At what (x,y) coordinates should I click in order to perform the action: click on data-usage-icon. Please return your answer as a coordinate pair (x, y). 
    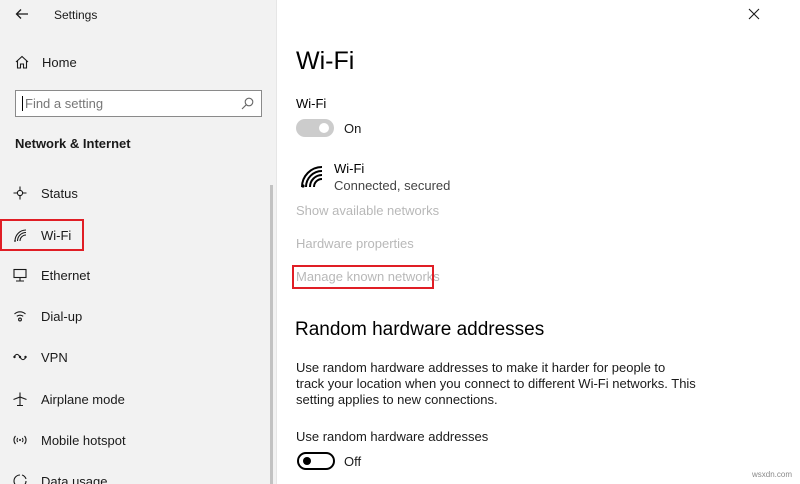
    Looking at the image, I should click on (20, 479).